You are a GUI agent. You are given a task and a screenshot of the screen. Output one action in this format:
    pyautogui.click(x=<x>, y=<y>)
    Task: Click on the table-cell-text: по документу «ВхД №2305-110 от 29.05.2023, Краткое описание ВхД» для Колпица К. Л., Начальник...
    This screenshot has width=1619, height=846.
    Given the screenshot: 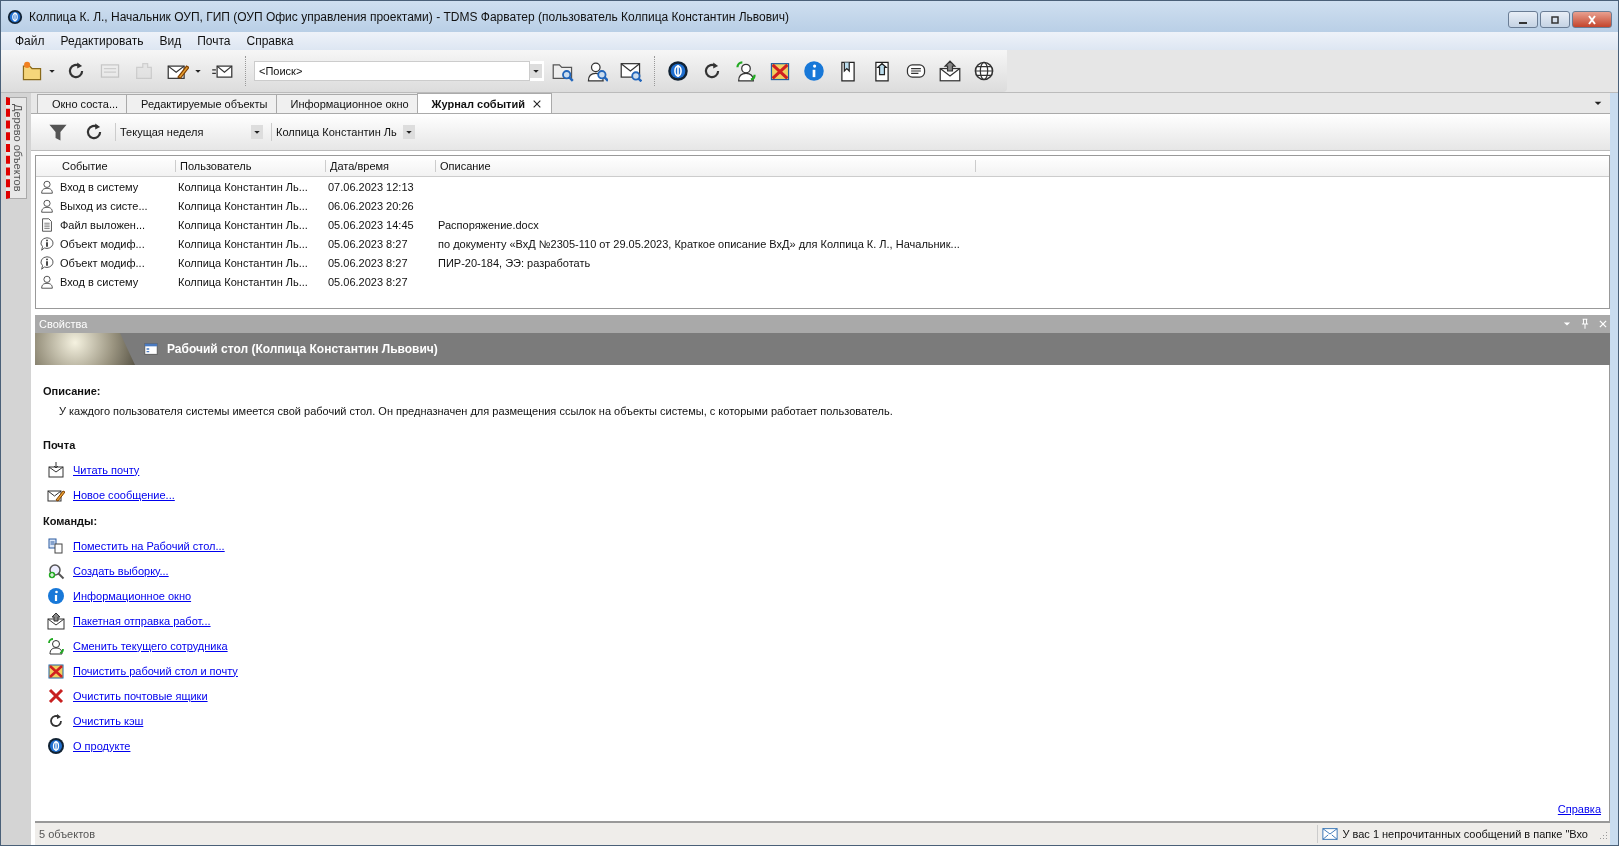 What is the action you would take?
    pyautogui.click(x=698, y=243)
    